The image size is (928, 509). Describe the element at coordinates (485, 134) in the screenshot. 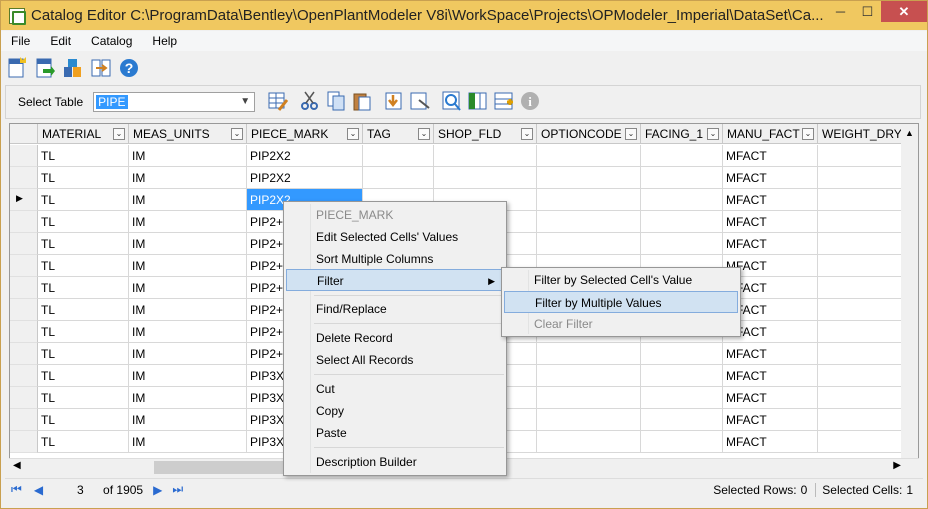

I see `column-header-shop-fld: SHOP_FLD ⌄` at that location.